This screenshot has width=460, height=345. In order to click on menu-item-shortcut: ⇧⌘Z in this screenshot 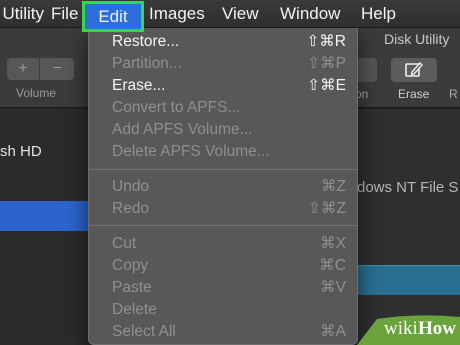, I will do `click(327, 208)`.